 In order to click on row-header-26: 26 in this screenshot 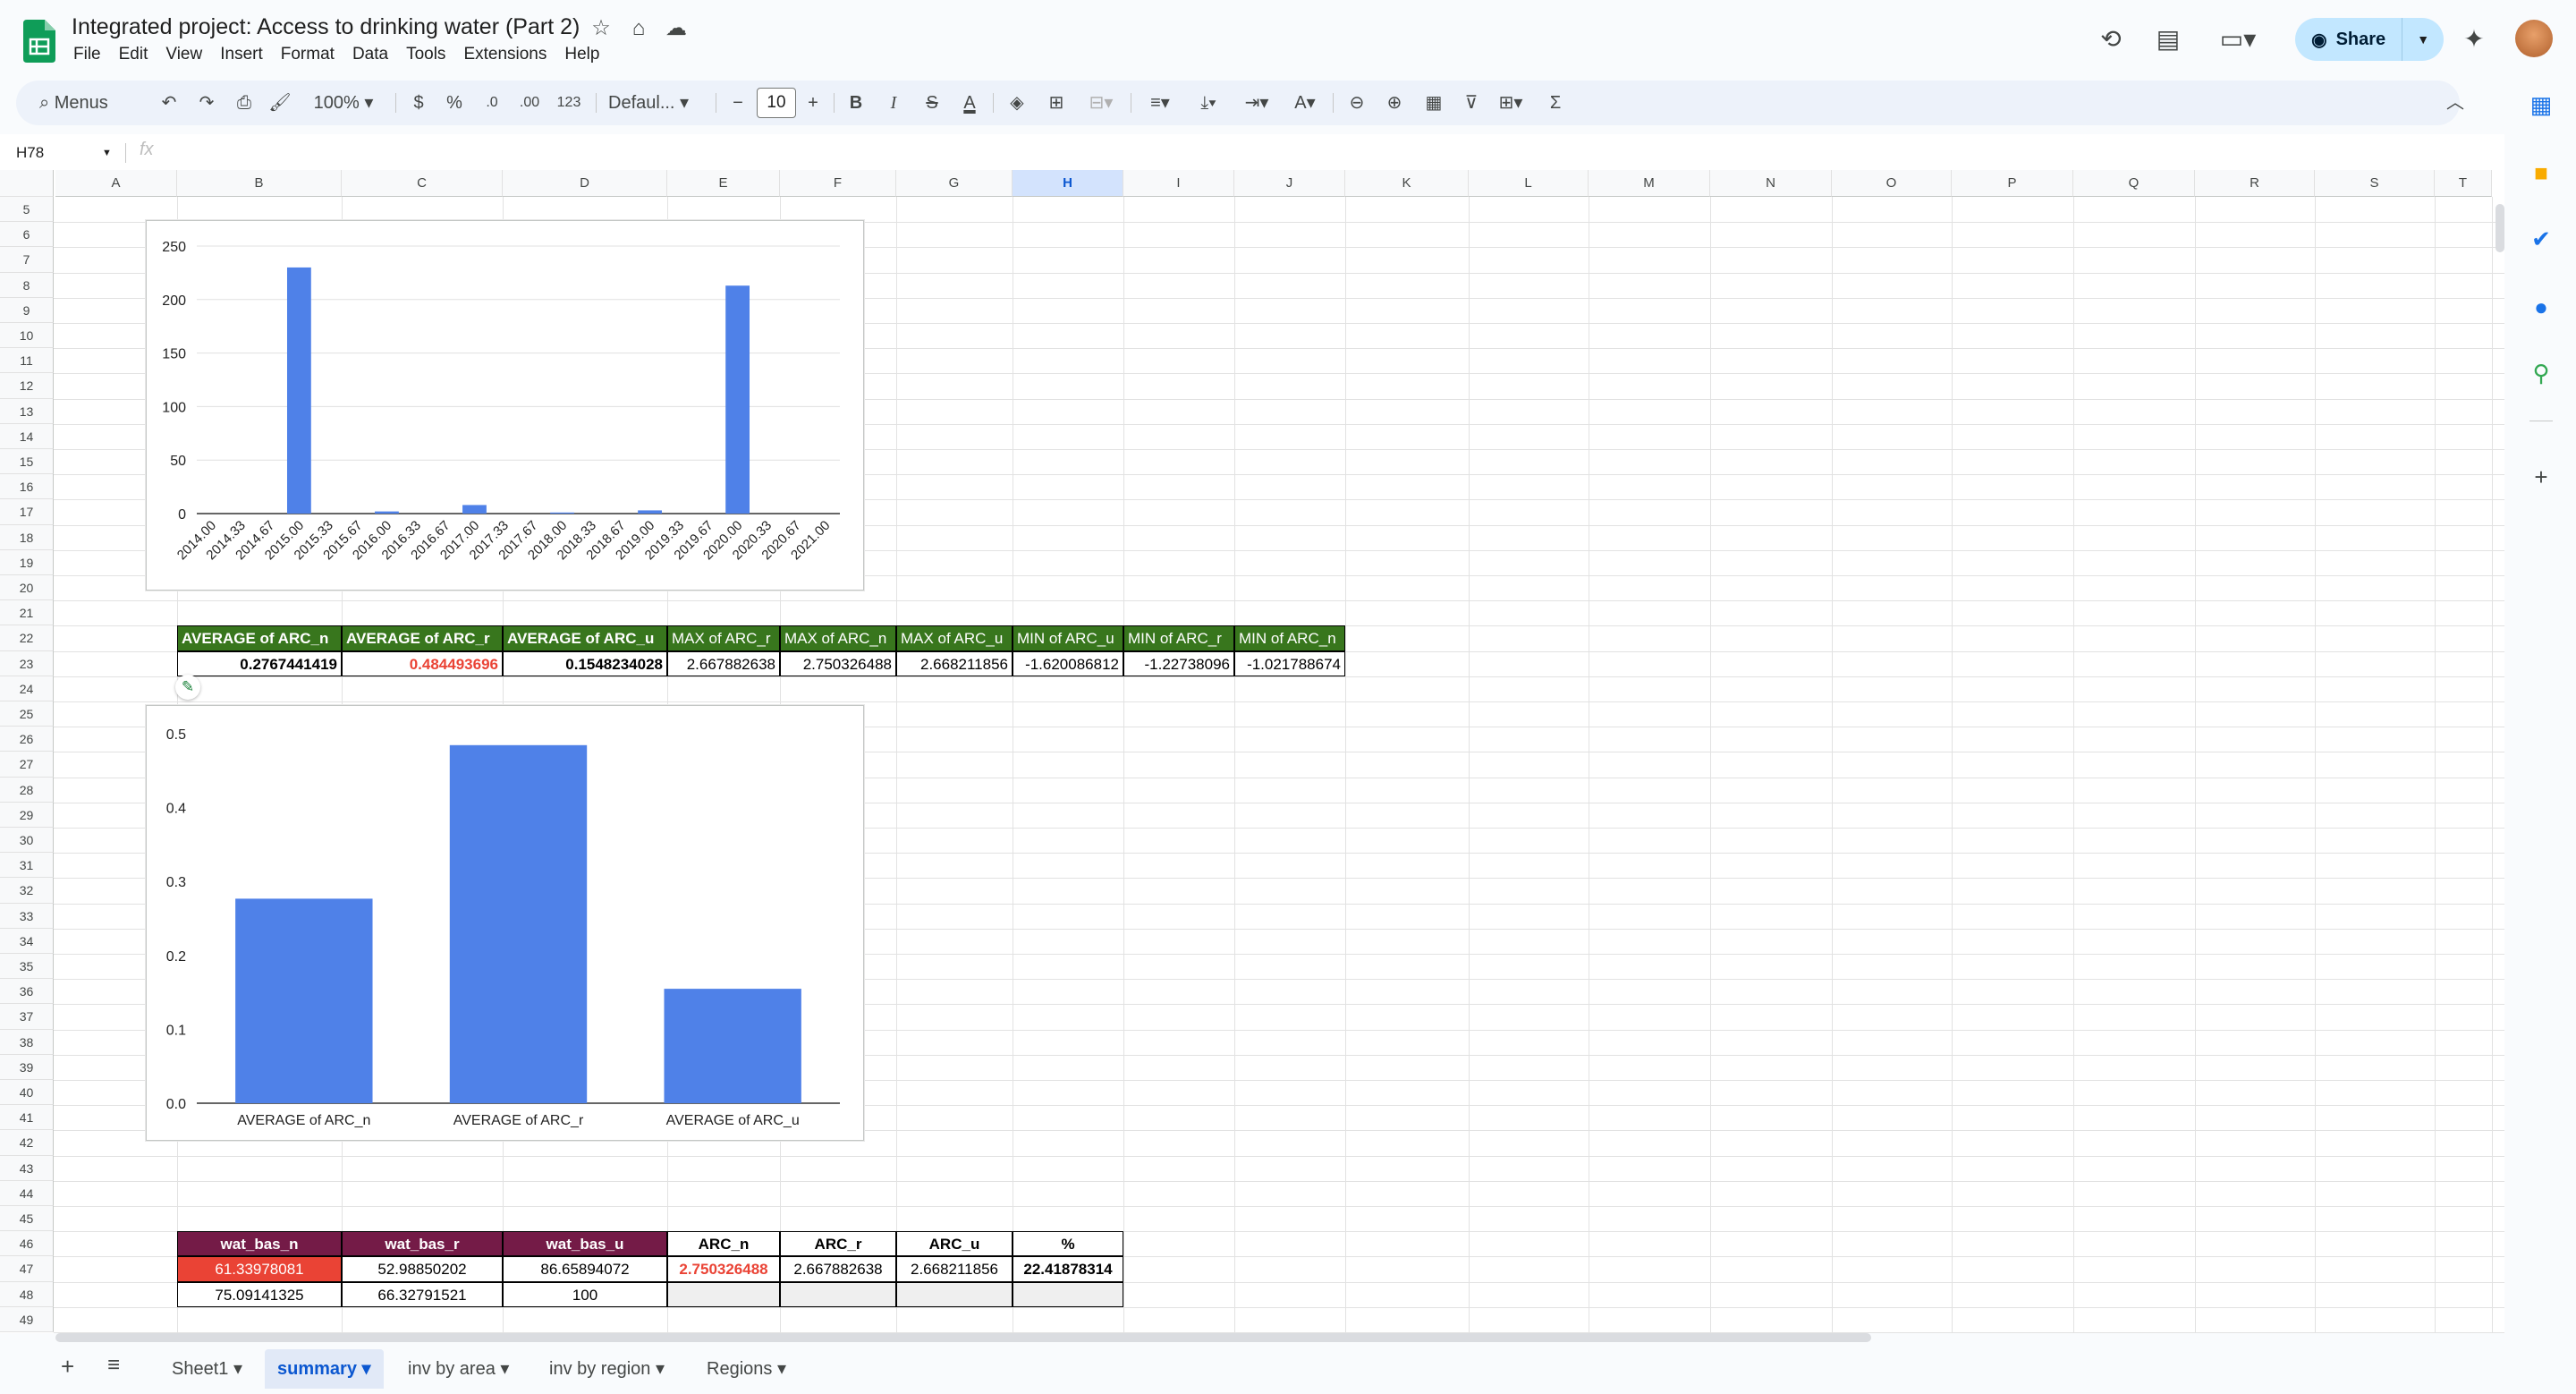, I will do `click(27, 739)`.